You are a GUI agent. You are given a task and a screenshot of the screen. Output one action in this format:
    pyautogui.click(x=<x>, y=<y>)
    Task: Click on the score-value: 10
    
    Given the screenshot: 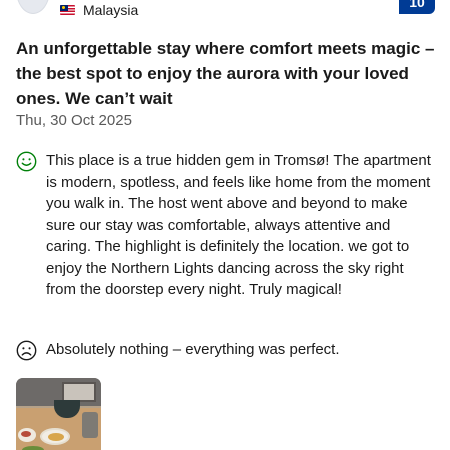 What is the action you would take?
    pyautogui.click(x=417, y=5)
    